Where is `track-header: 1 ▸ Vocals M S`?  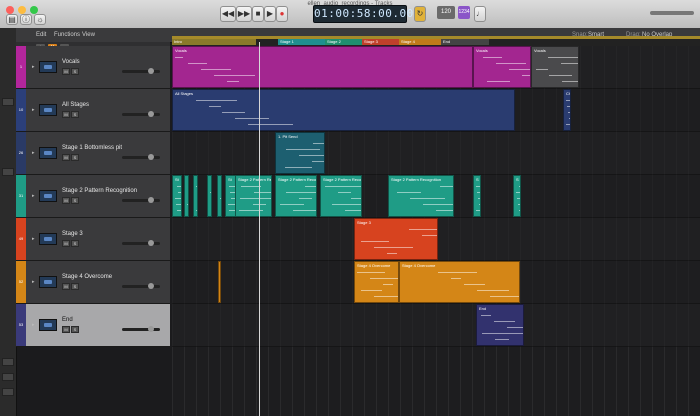
track-header: 1 ▸ Vocals M S is located at coordinates (93, 67).